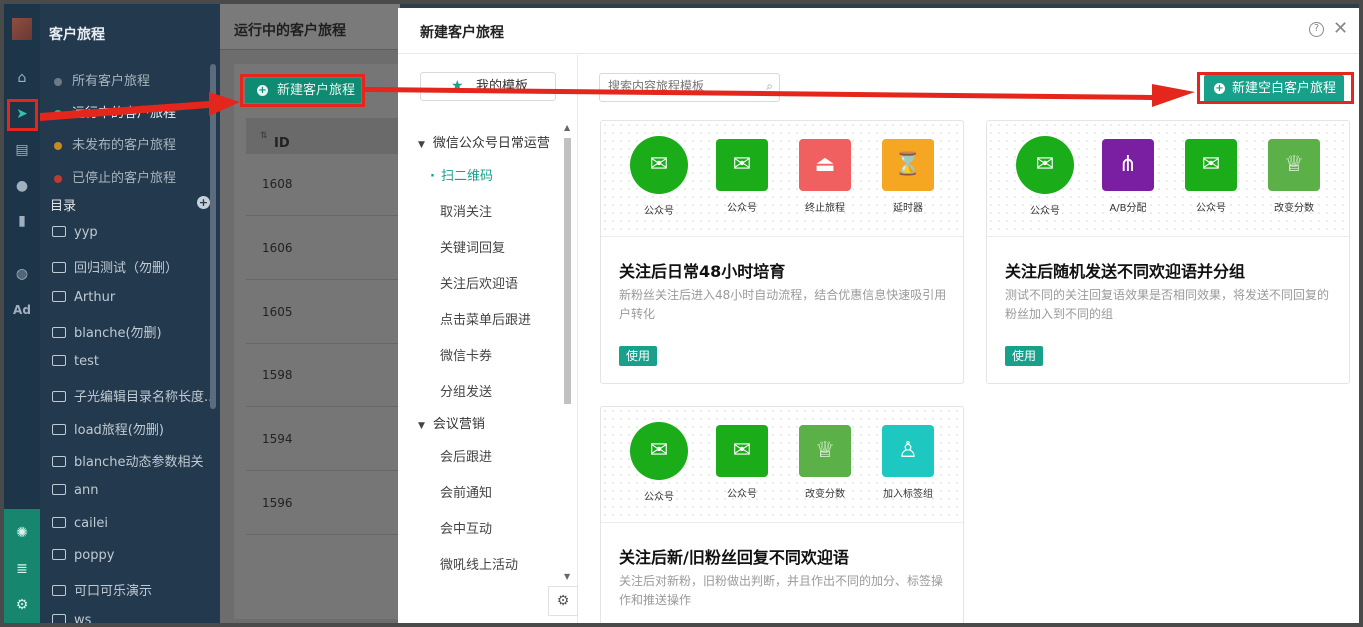 This screenshot has height=627, width=1363. I want to click on arrow-rail-to-new, so click(140, 106).